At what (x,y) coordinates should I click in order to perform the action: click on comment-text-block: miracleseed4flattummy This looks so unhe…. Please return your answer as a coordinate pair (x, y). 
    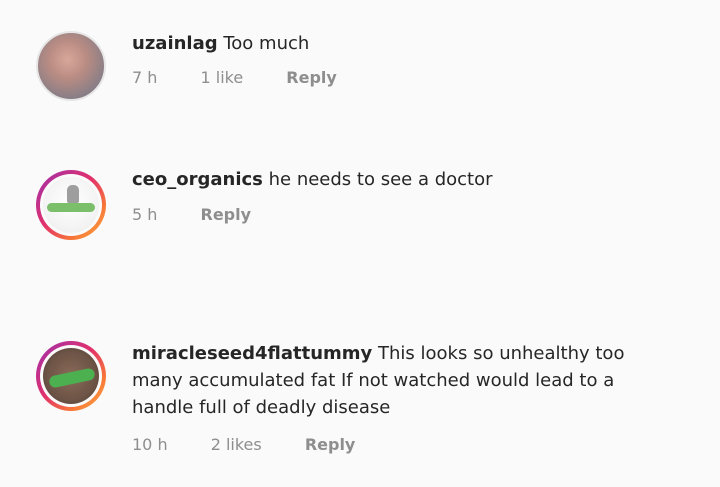
    Looking at the image, I should click on (402, 380).